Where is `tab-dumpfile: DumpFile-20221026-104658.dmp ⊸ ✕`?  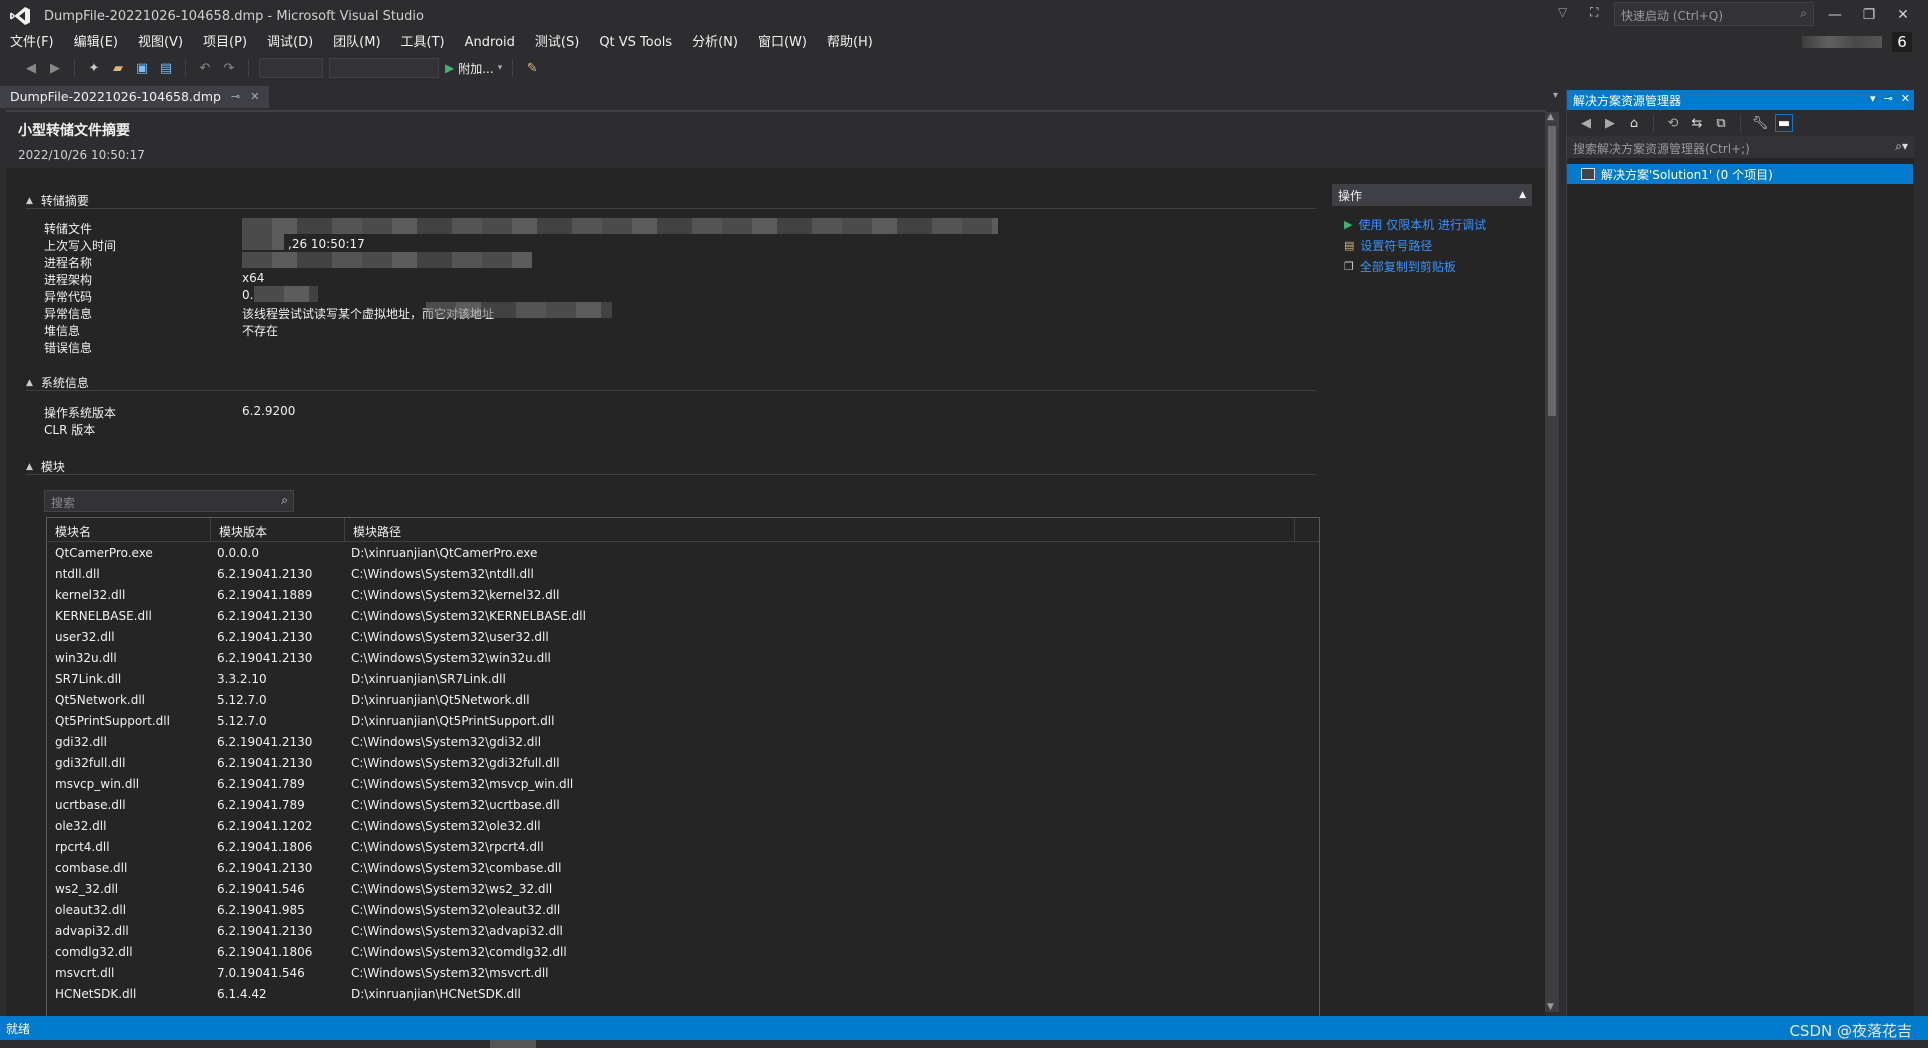
tab-dumpfile: DumpFile-20221026-104658.dmp ⊸ ✕ is located at coordinates (135, 97).